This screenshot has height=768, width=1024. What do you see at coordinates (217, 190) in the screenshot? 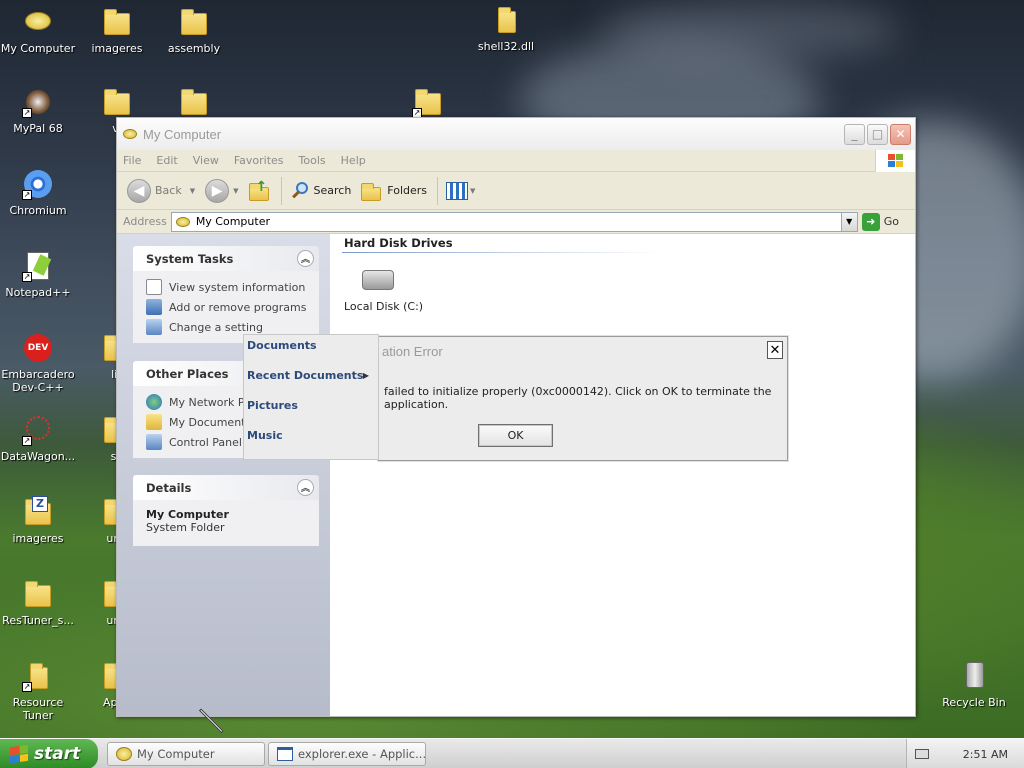
I see `forward-arrow-icon: ▶` at bounding box center [217, 190].